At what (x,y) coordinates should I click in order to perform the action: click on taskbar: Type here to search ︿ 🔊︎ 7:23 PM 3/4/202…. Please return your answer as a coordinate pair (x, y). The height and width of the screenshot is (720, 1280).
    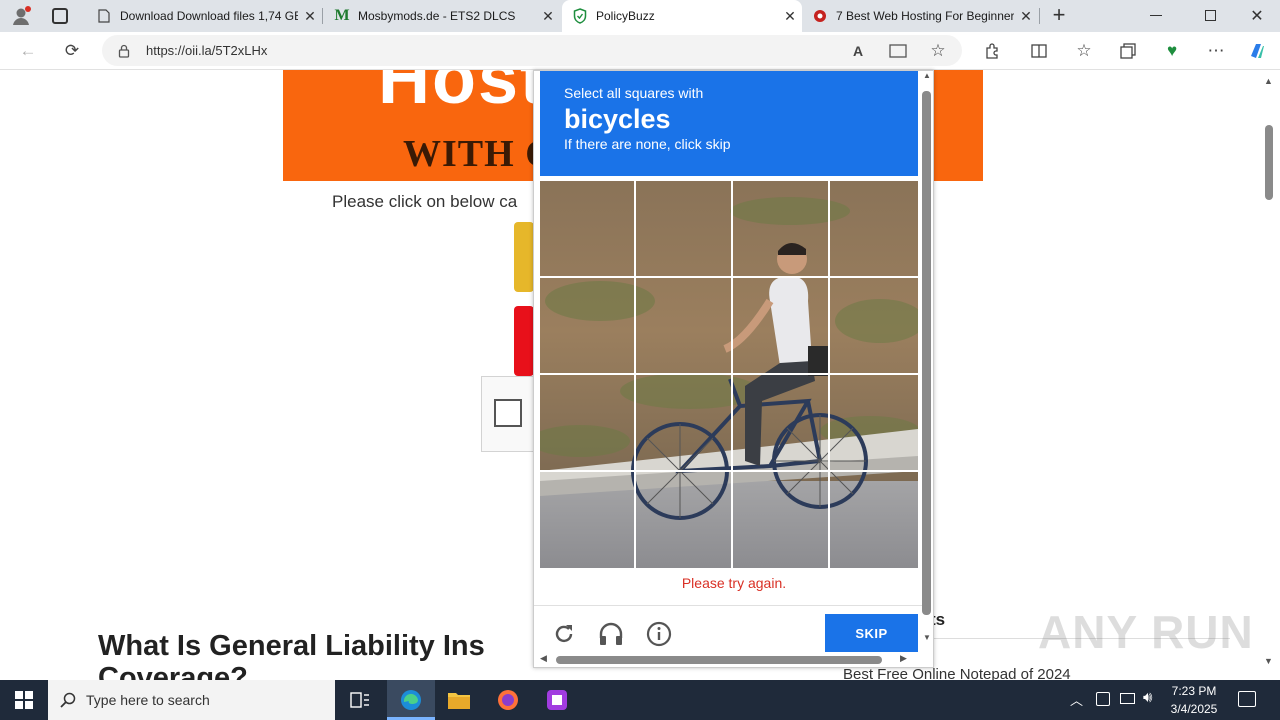
    Looking at the image, I should click on (640, 700).